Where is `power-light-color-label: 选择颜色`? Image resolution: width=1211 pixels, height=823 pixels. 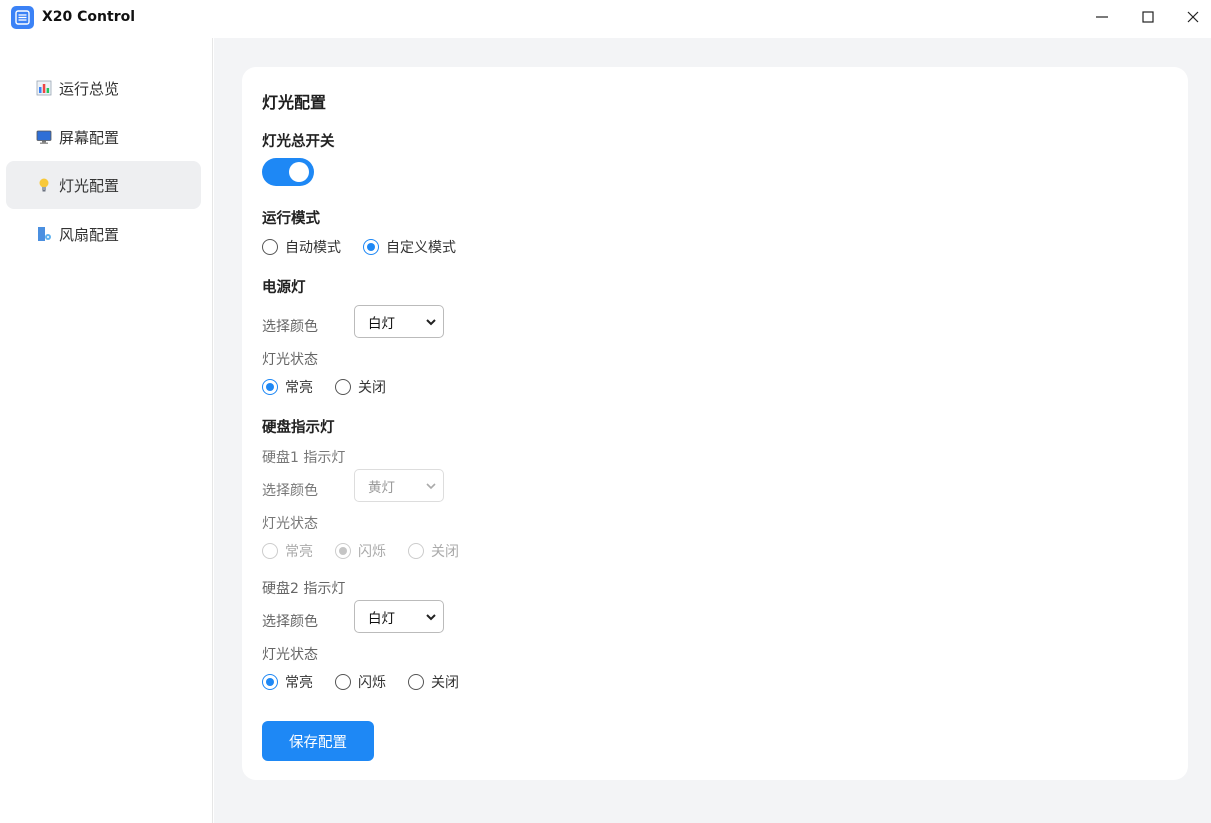 power-light-color-label: 选择颜色 is located at coordinates (290, 327).